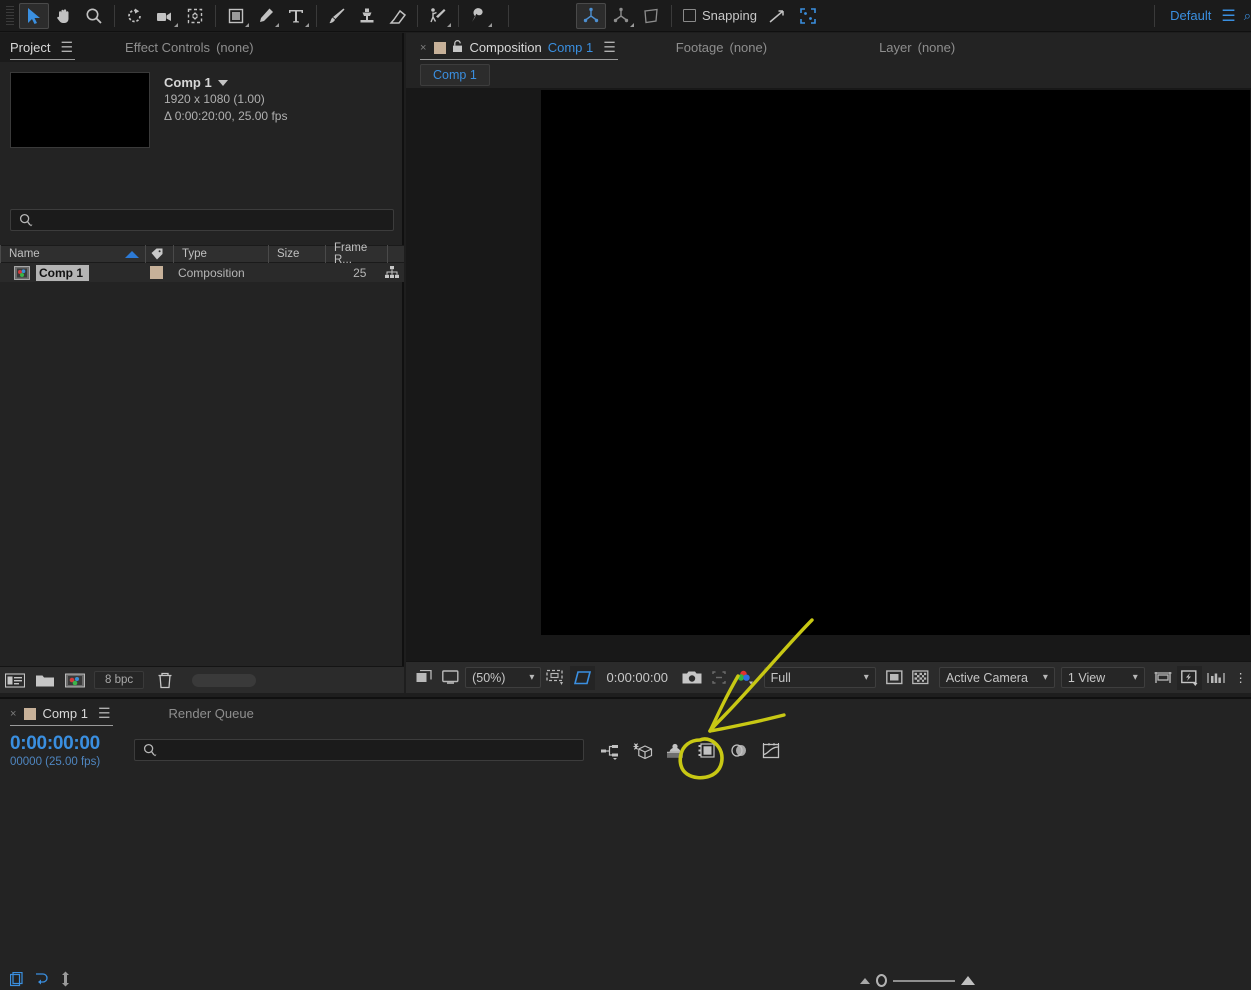 This screenshot has width=1251, height=990. I want to click on selection-tool, so click(34, 15).